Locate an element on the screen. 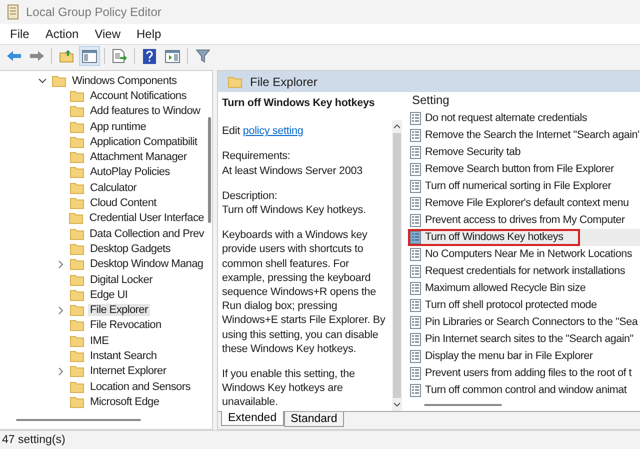 The height and width of the screenshot is (449, 640). tree-item: Application Compatibilit is located at coordinates (144, 142).